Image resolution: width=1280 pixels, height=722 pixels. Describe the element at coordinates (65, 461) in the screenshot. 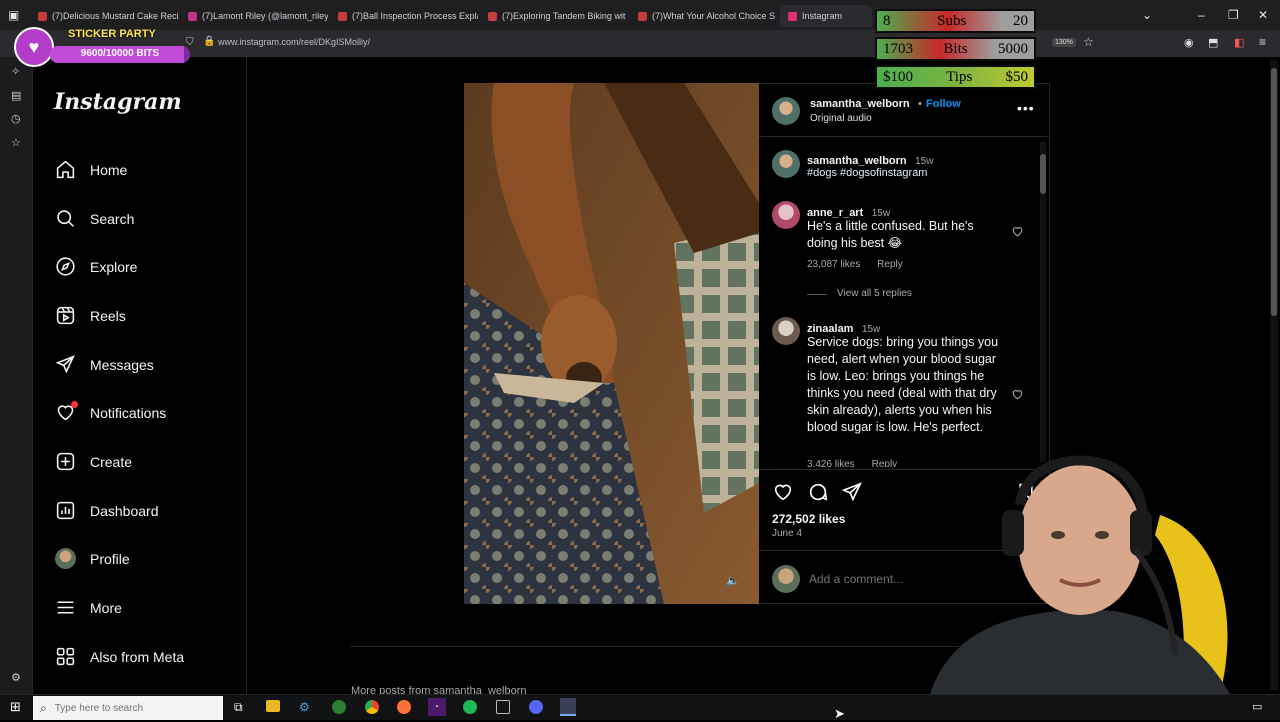

I see `plus-square-icon` at that location.